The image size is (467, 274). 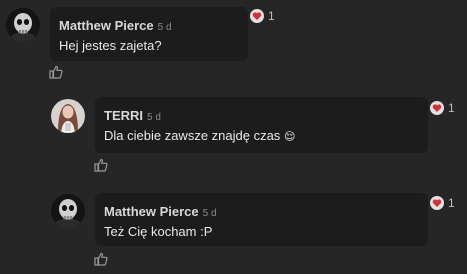 I want to click on comment-bubble: Matthew Pierce 5 d Hej jestes zajeta?, so click(x=149, y=34).